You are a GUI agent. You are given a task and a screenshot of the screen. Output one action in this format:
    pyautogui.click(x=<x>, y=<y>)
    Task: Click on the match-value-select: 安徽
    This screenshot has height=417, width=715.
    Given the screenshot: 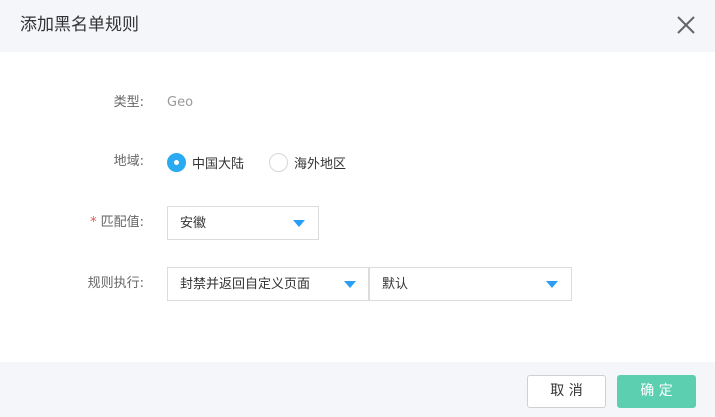 What is the action you would take?
    pyautogui.click(x=243, y=223)
    